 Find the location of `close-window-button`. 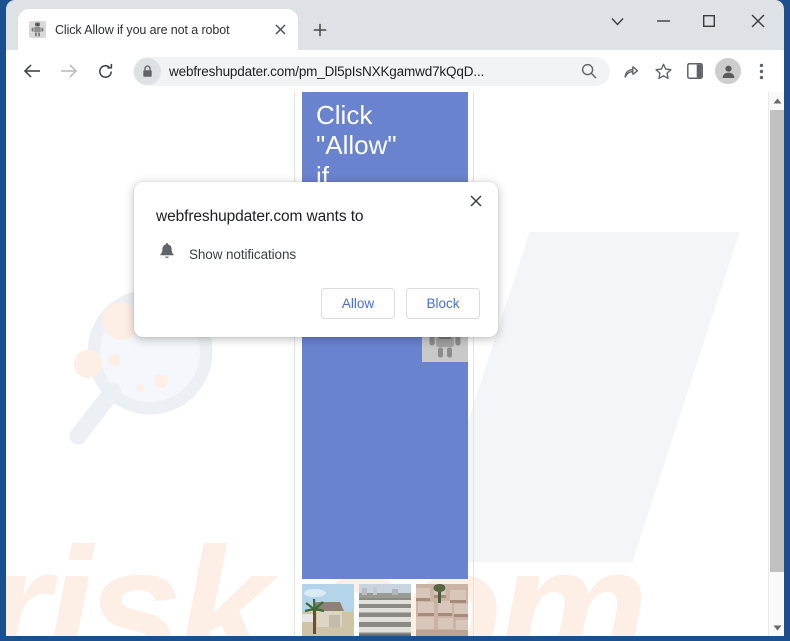

close-window-button is located at coordinates (758, 21).